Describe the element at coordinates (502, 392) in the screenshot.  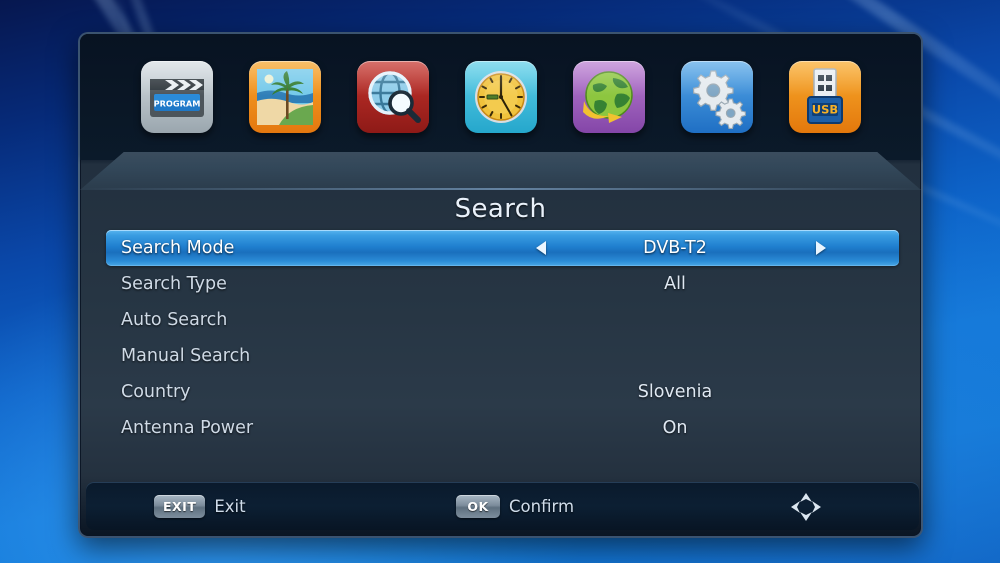
I see `menu-row-country: Country Slovenia` at that location.